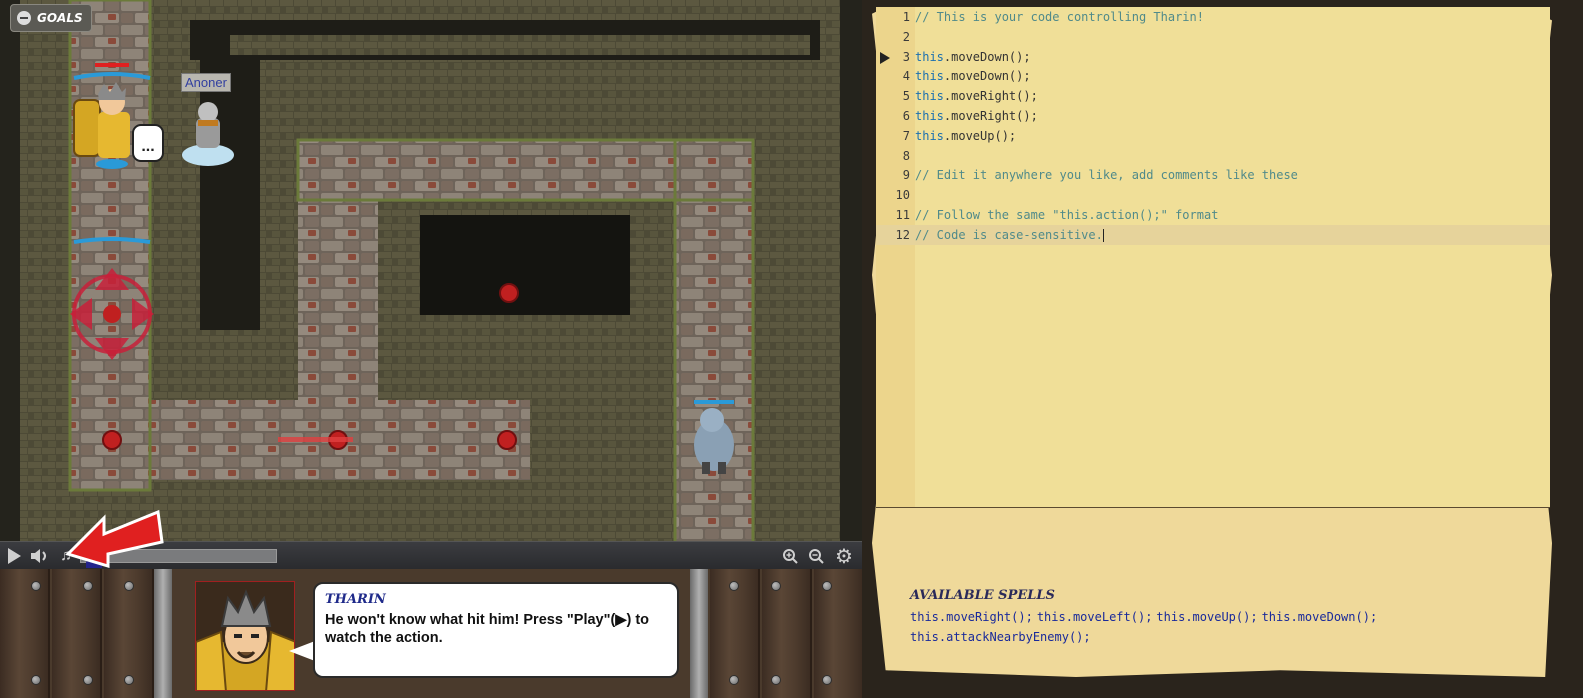  What do you see at coordinates (906, 96) in the screenshot?
I see `line-number: 5` at bounding box center [906, 96].